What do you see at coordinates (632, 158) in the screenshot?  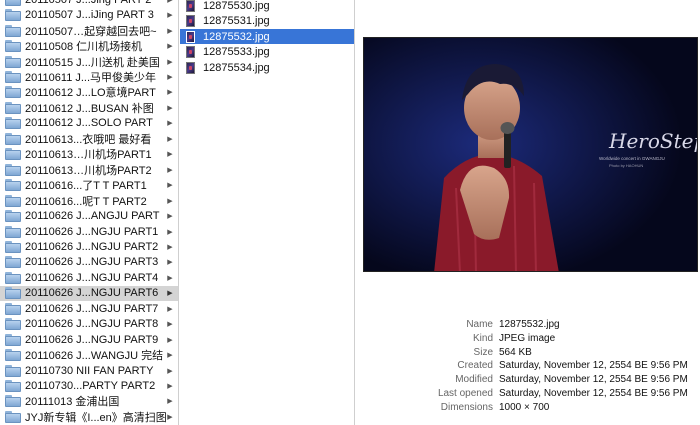 I see `watermark-subtitle: Worldwide concert in GWANGJU` at bounding box center [632, 158].